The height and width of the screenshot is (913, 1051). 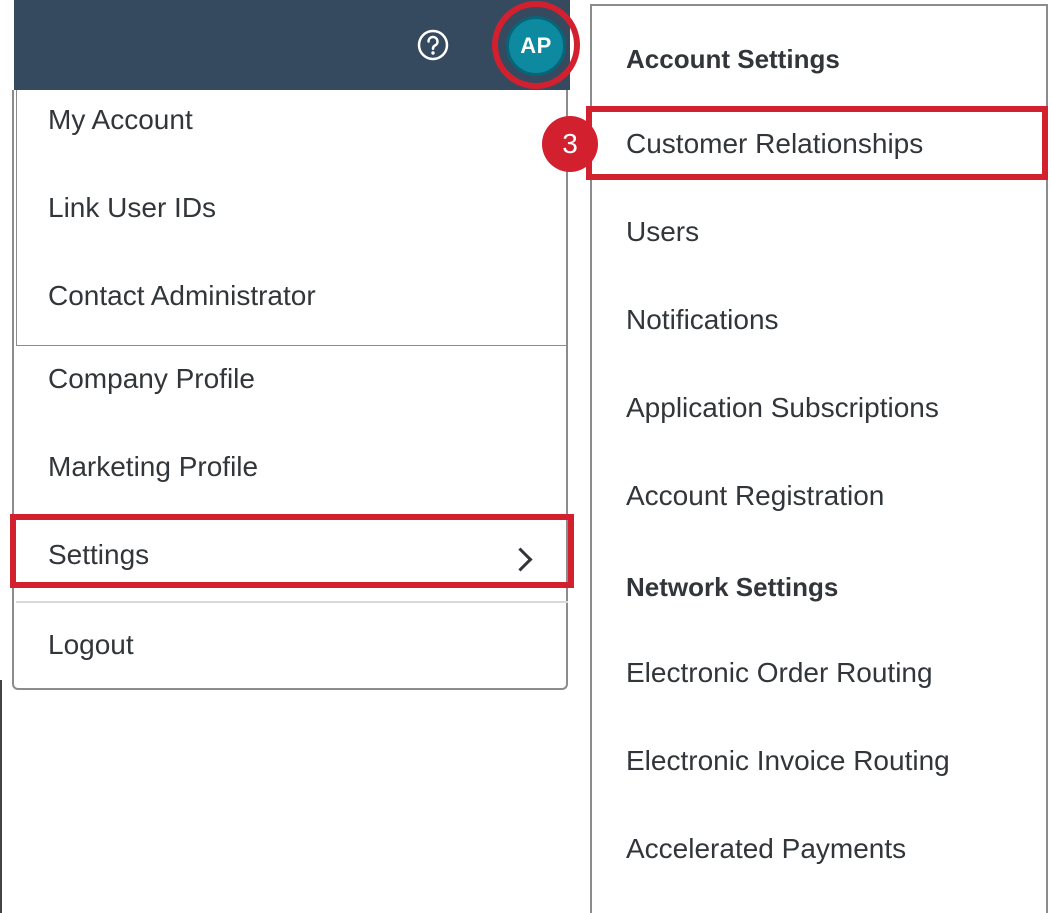 What do you see at coordinates (132, 207) in the screenshot?
I see `menu-item-label: Link User IDs` at bounding box center [132, 207].